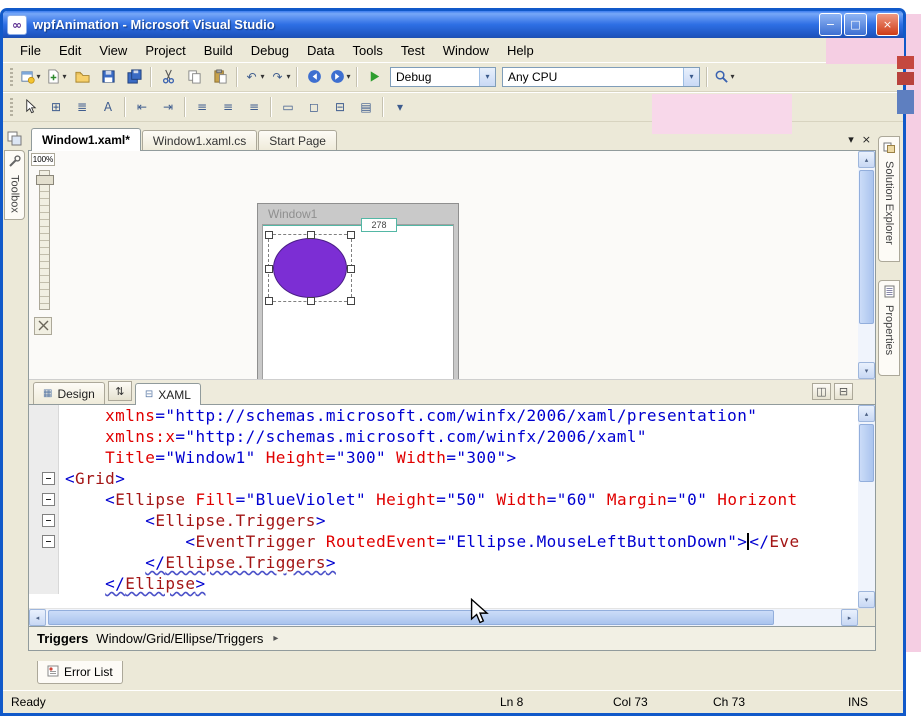  Describe the element at coordinates (821, 391) in the screenshot. I see `vertical-split-button: ◫` at that location.